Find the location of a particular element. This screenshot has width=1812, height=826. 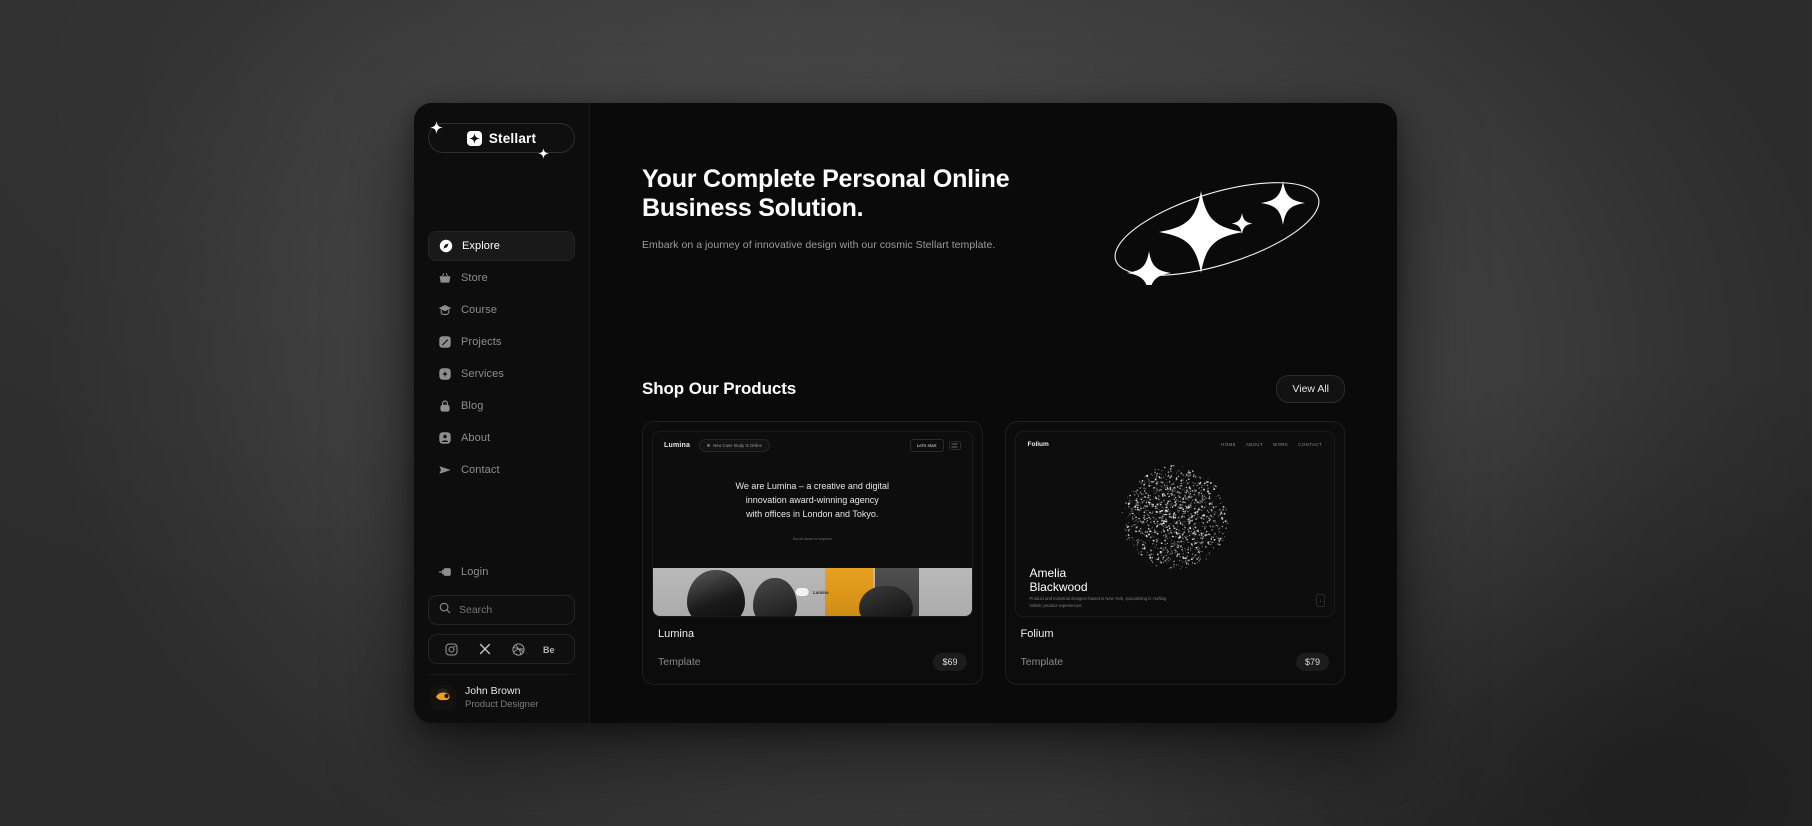

product-price: $69 is located at coordinates (950, 662).